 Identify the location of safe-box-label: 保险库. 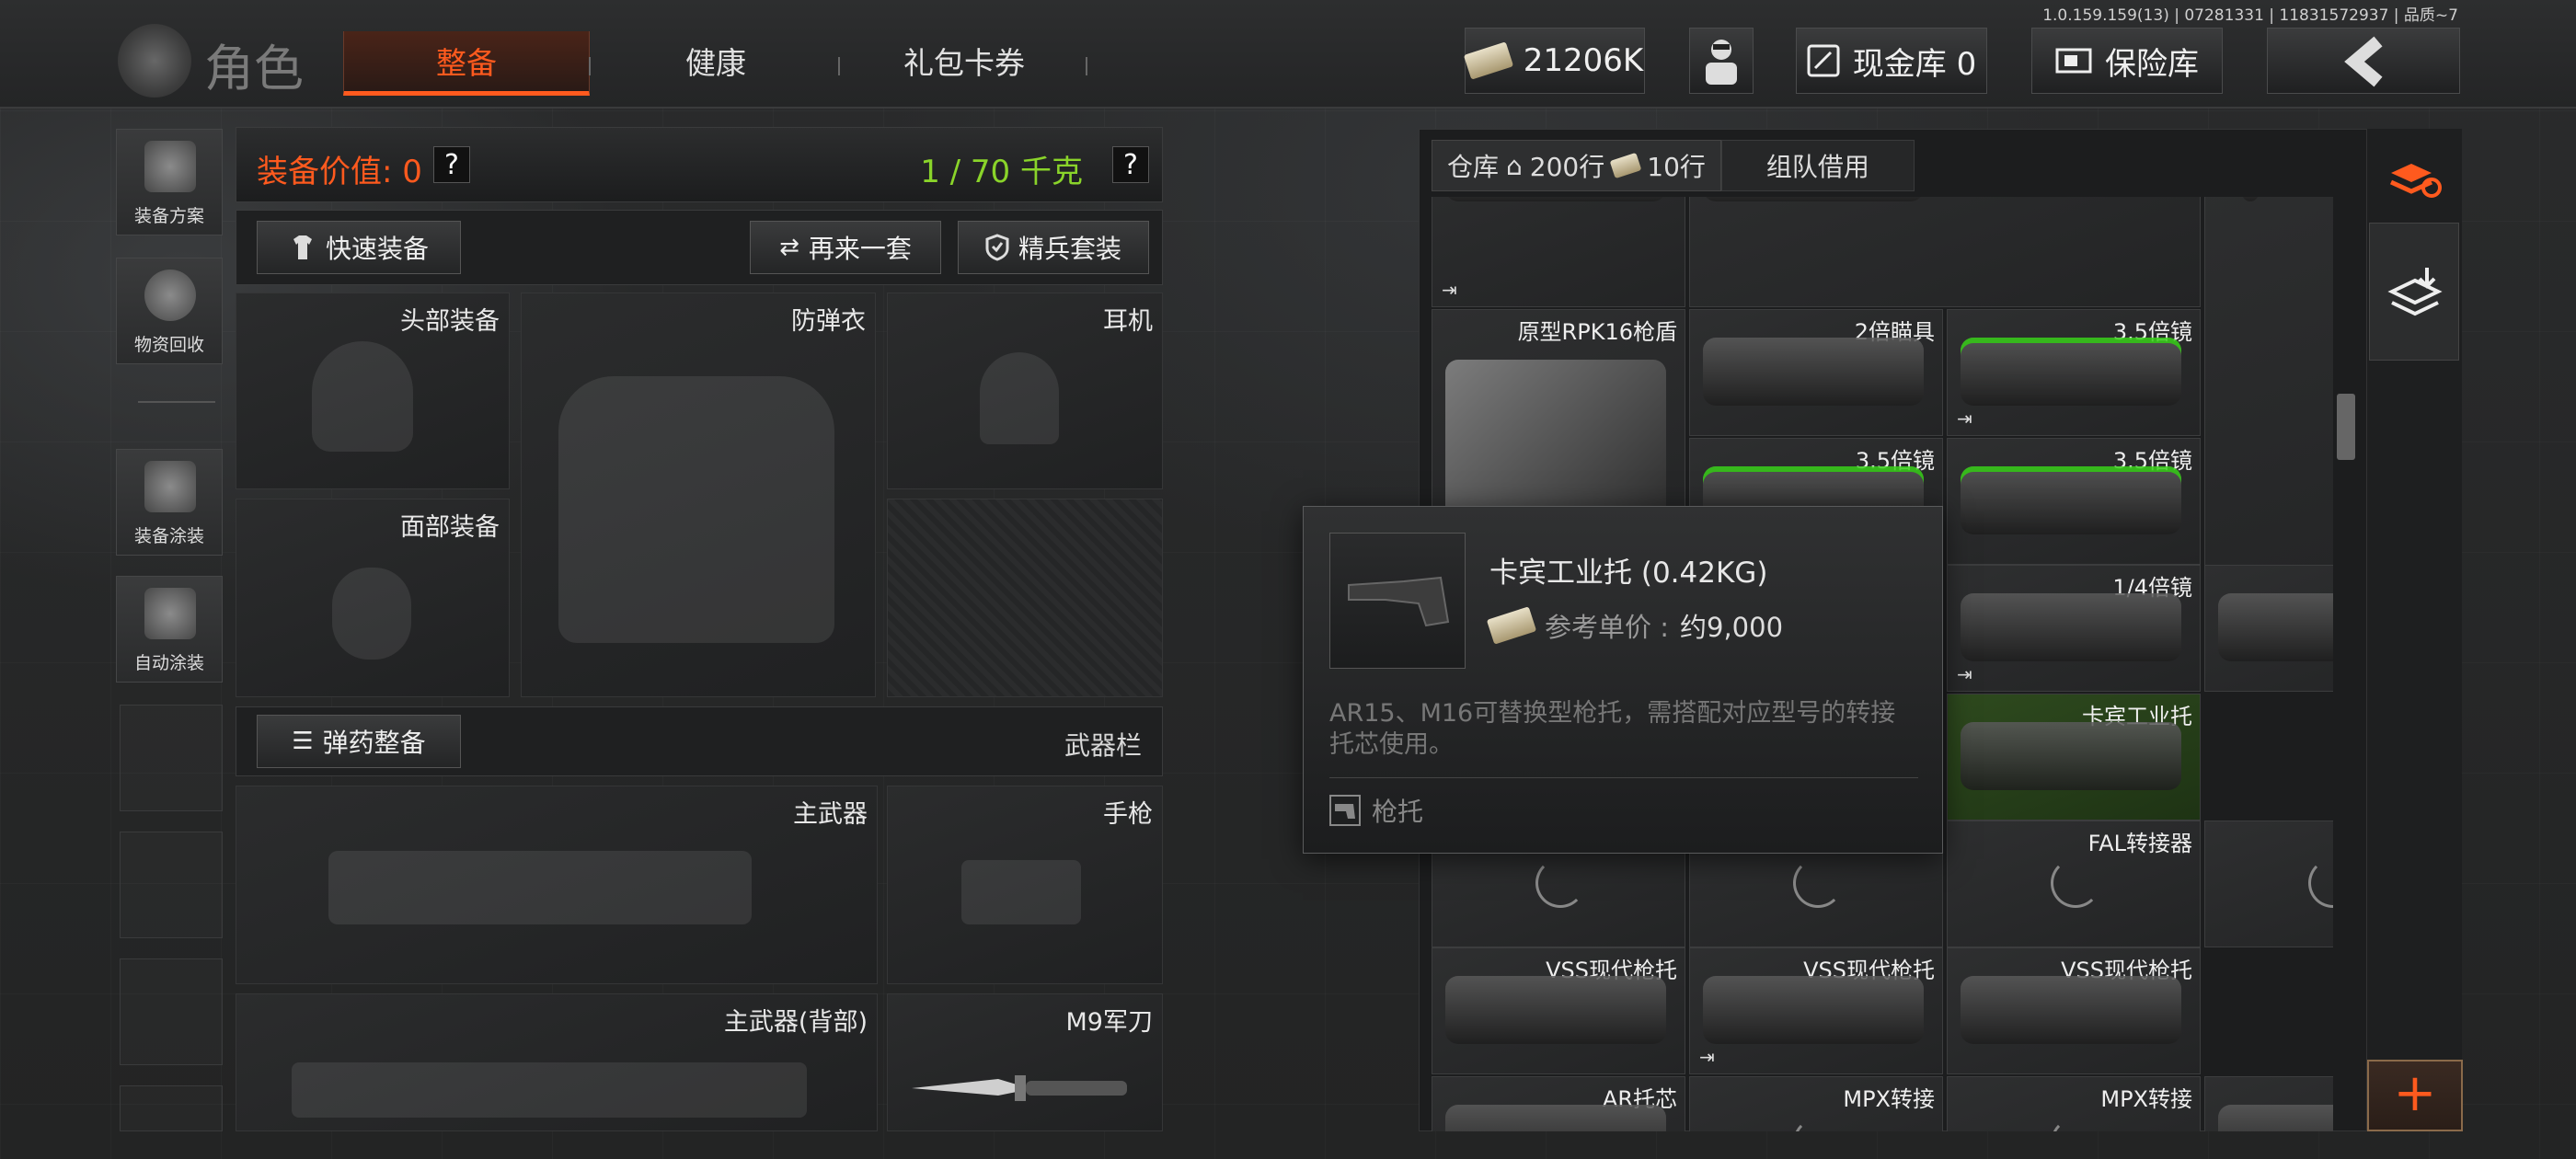
(2152, 64).